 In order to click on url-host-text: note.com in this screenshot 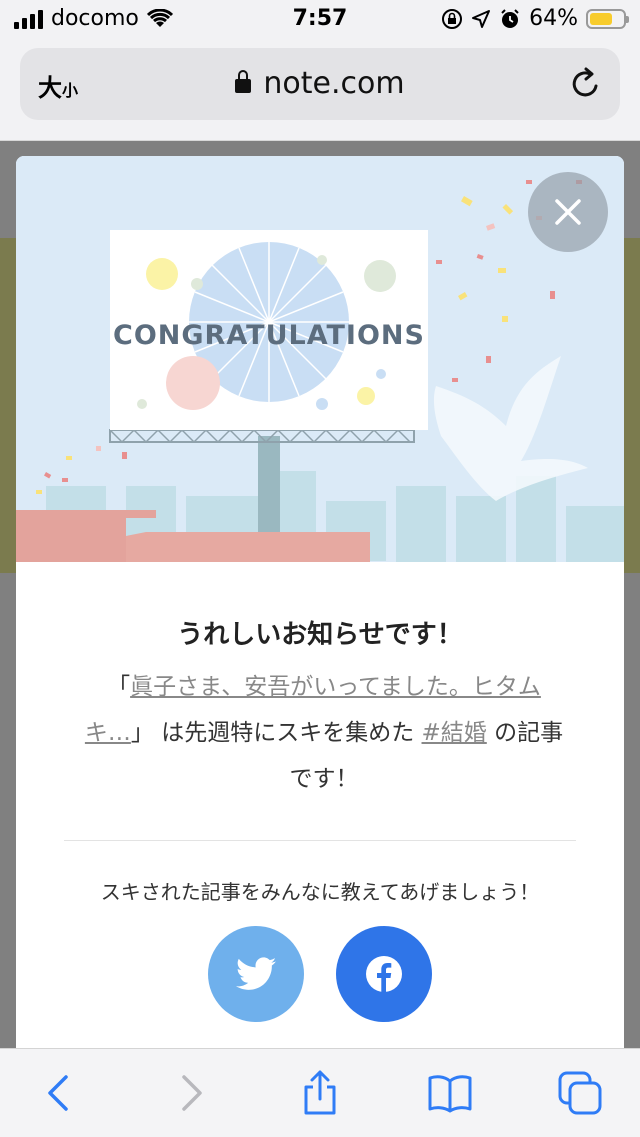, I will do `click(334, 83)`.